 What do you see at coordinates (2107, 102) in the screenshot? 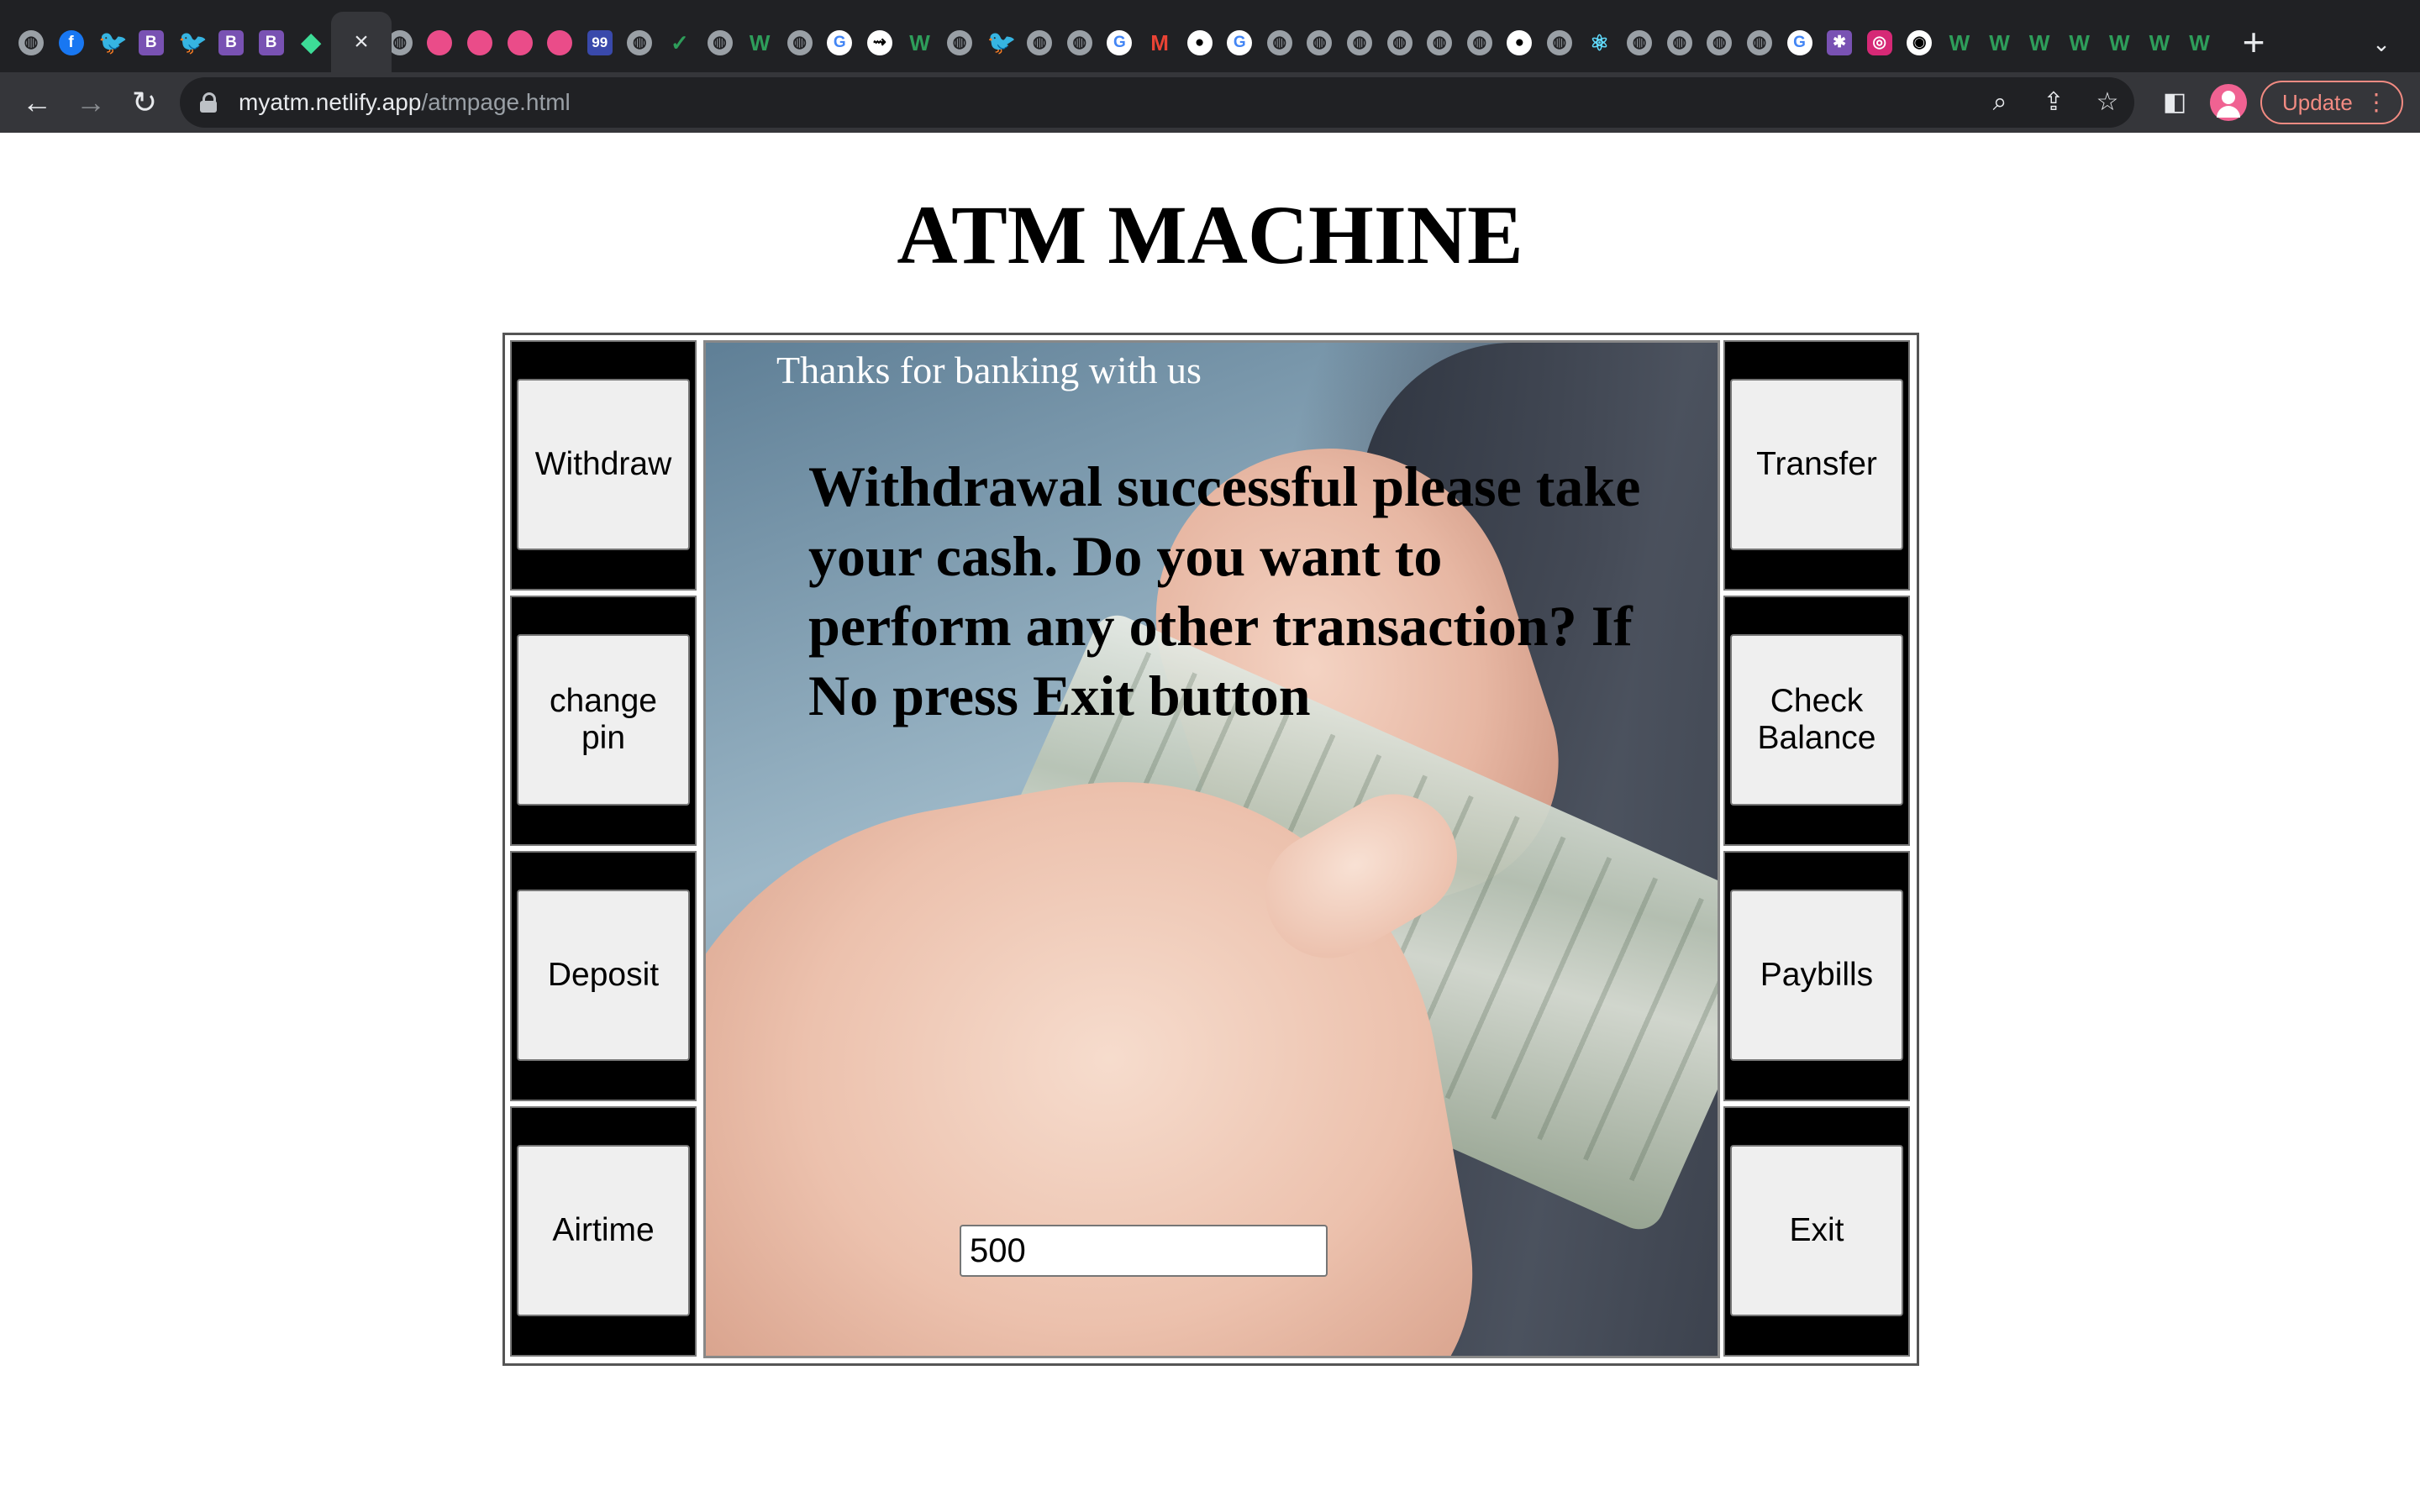
I see `bookmark-star-icon: ☆` at bounding box center [2107, 102].